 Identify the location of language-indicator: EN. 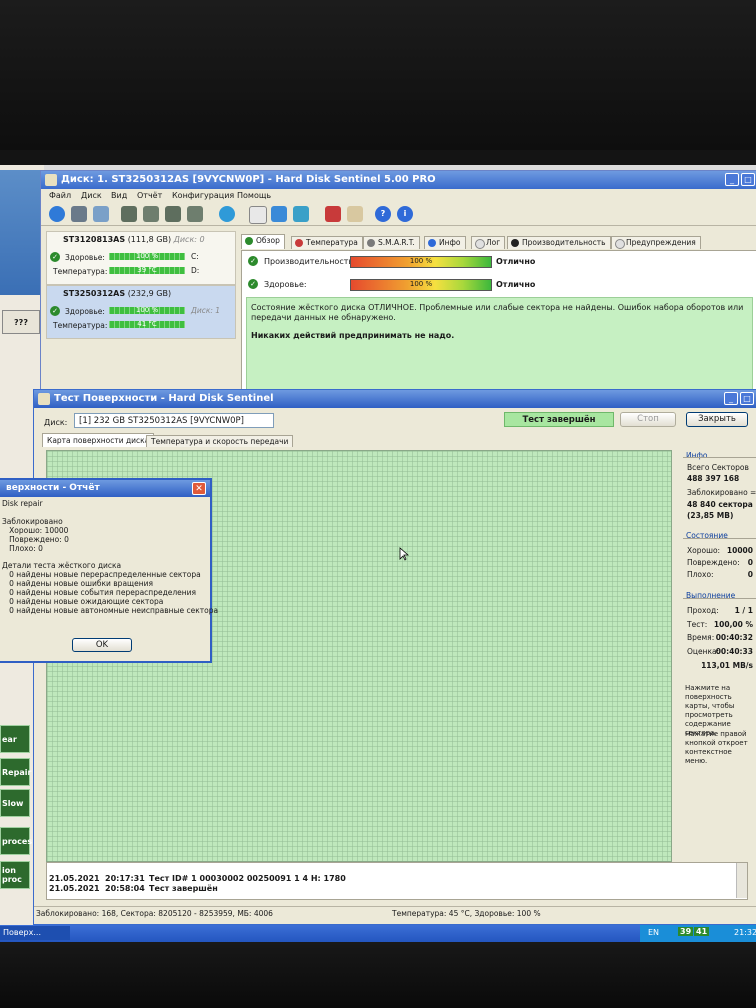
(653, 932).